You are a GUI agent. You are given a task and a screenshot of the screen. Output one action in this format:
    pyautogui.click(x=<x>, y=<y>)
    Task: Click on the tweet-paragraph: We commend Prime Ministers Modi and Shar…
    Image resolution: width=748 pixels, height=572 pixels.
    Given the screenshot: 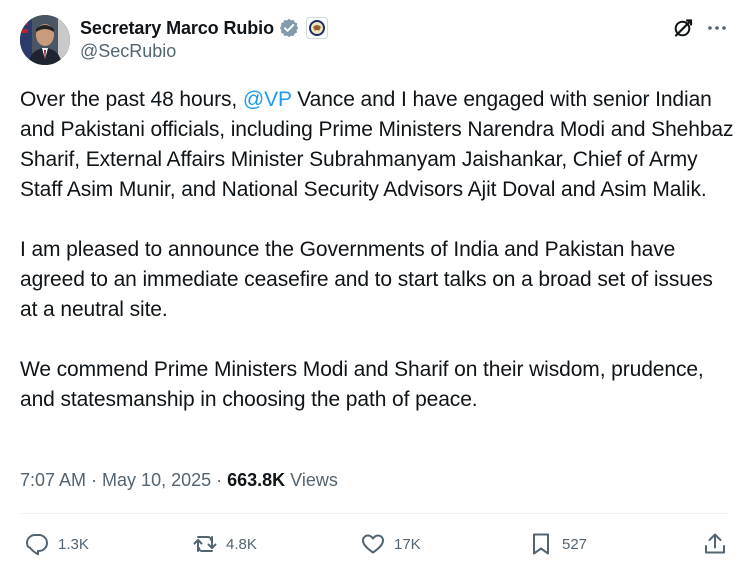 What is the action you would take?
    pyautogui.click(x=362, y=384)
    